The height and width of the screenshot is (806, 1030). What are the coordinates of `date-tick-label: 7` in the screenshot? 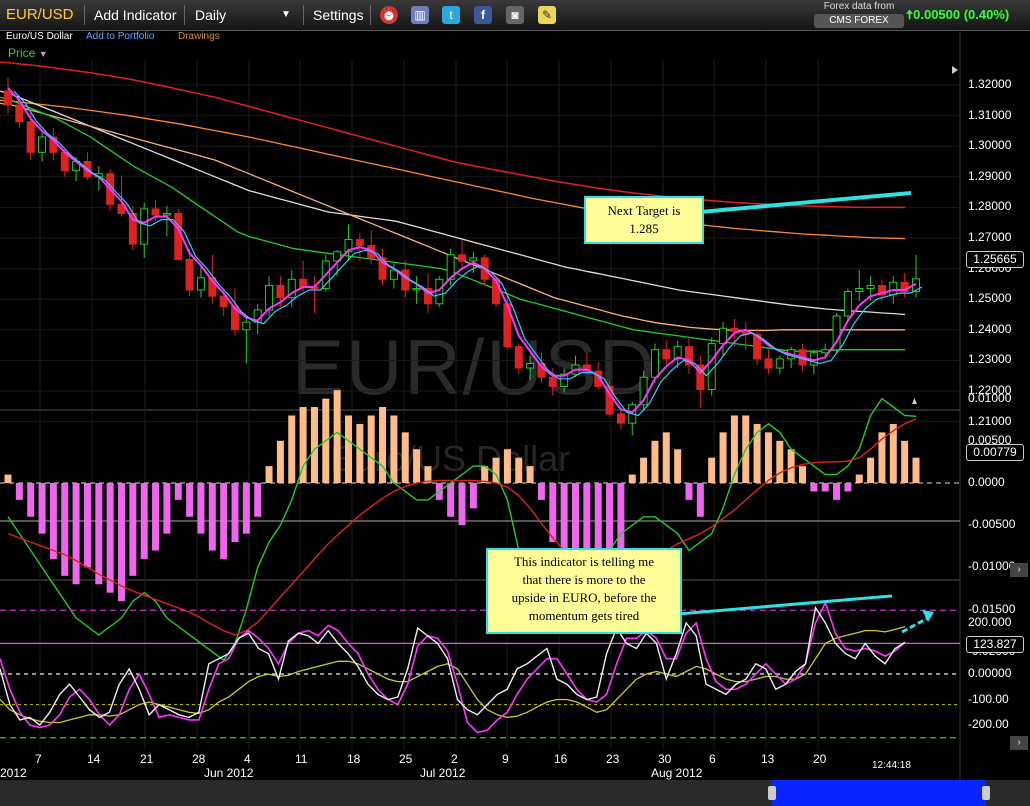 It's located at (38, 759).